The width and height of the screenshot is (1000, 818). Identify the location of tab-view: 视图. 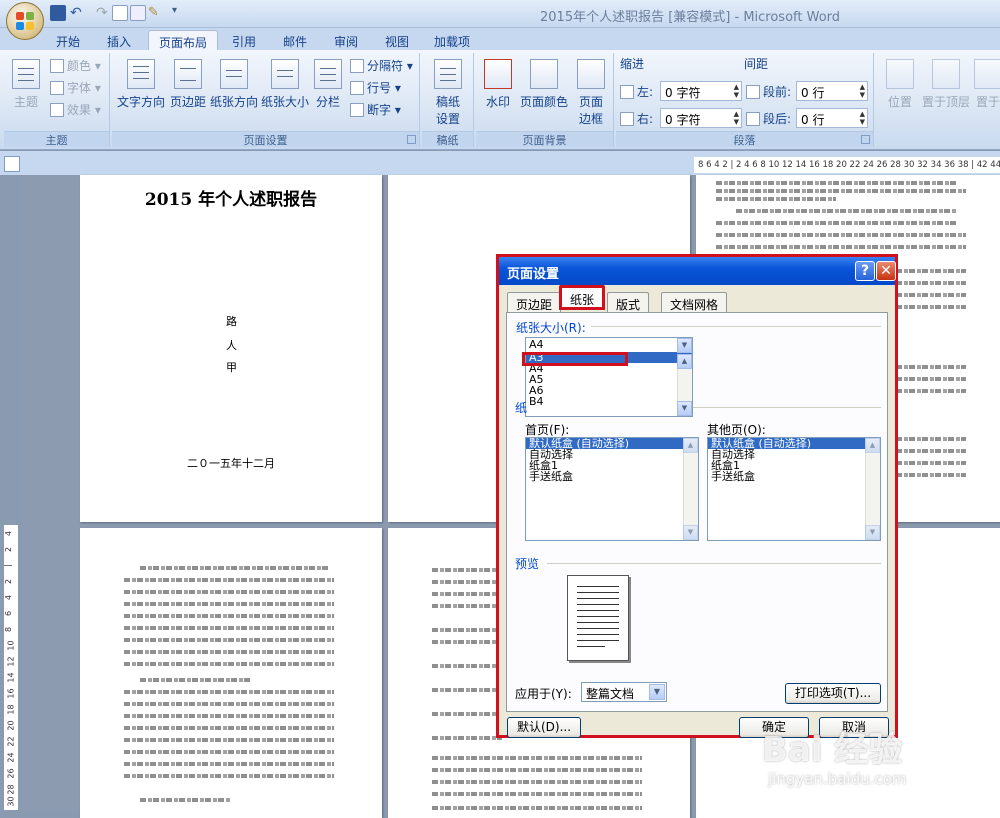
(397, 40).